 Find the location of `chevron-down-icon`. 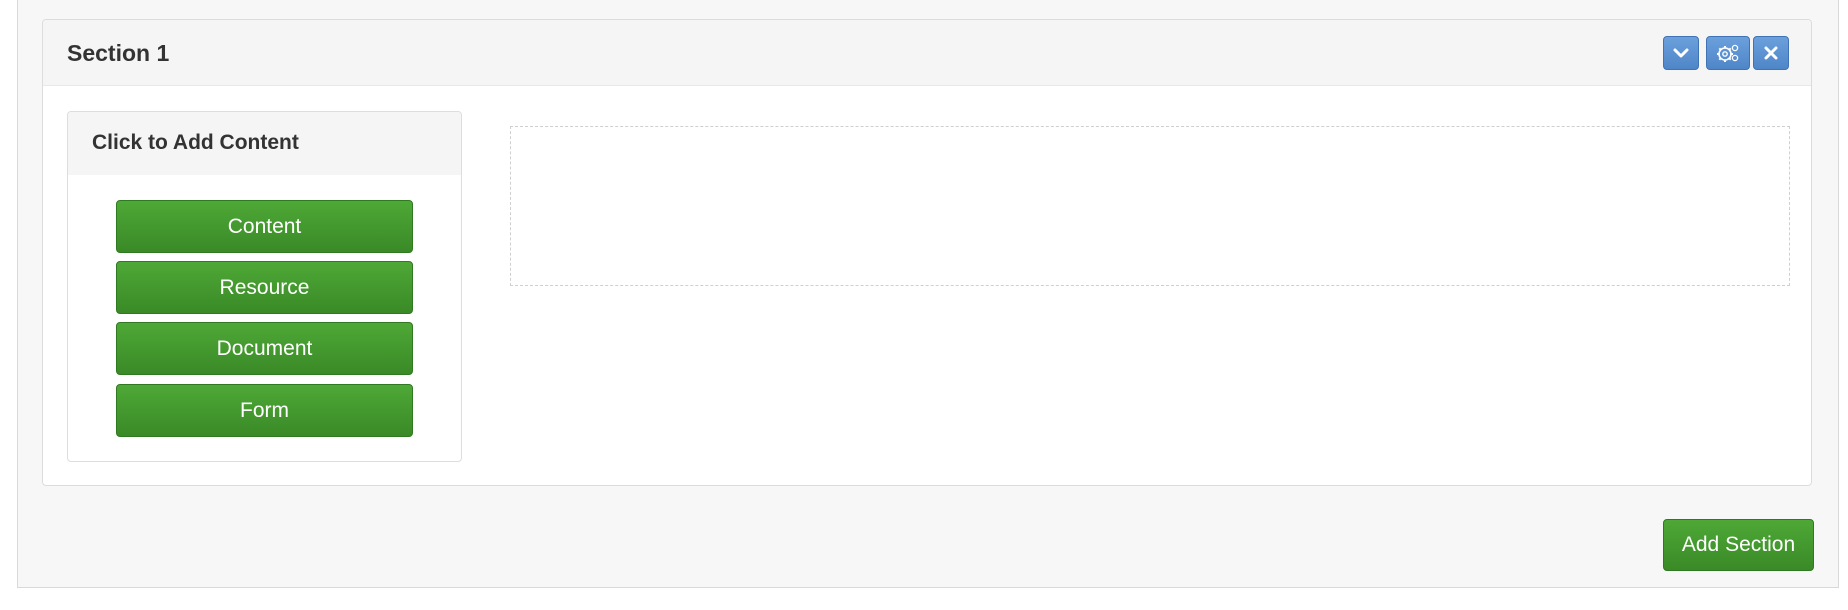

chevron-down-icon is located at coordinates (1681, 53).